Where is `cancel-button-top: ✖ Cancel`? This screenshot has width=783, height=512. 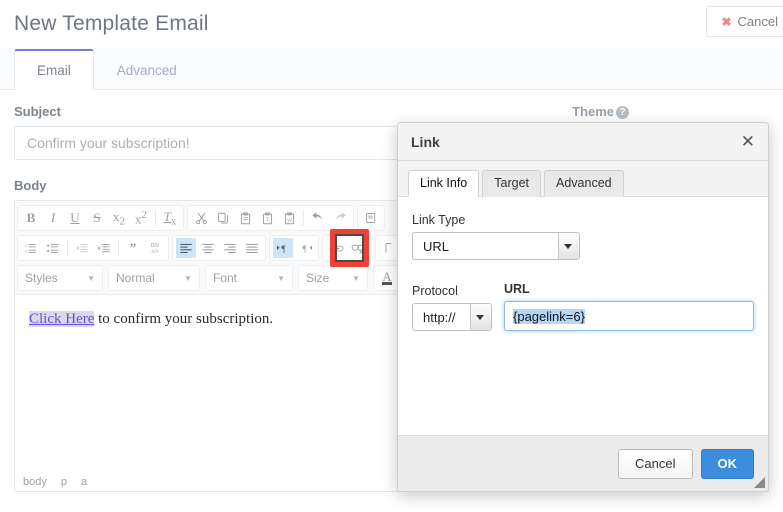 cancel-button-top: ✖ Cancel is located at coordinates (744, 21).